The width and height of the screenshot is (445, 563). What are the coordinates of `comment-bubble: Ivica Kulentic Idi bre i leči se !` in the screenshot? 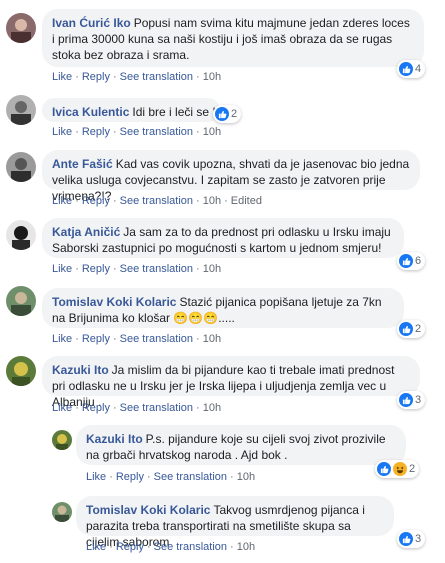 It's located at (131, 110).